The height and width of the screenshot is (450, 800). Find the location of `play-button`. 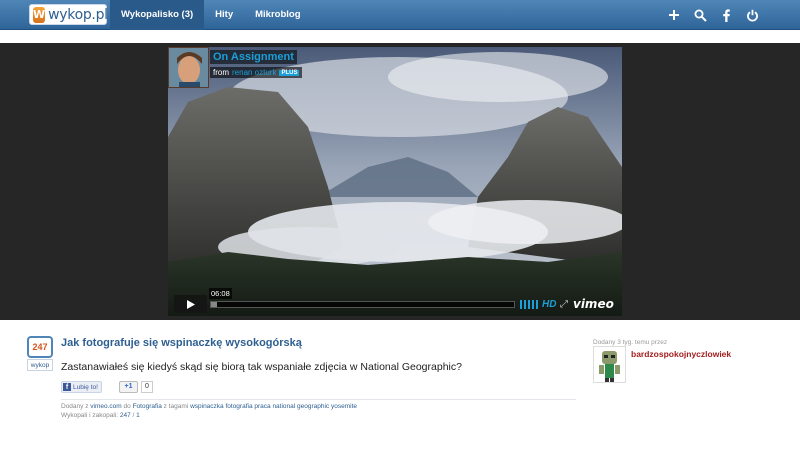

play-button is located at coordinates (190, 304).